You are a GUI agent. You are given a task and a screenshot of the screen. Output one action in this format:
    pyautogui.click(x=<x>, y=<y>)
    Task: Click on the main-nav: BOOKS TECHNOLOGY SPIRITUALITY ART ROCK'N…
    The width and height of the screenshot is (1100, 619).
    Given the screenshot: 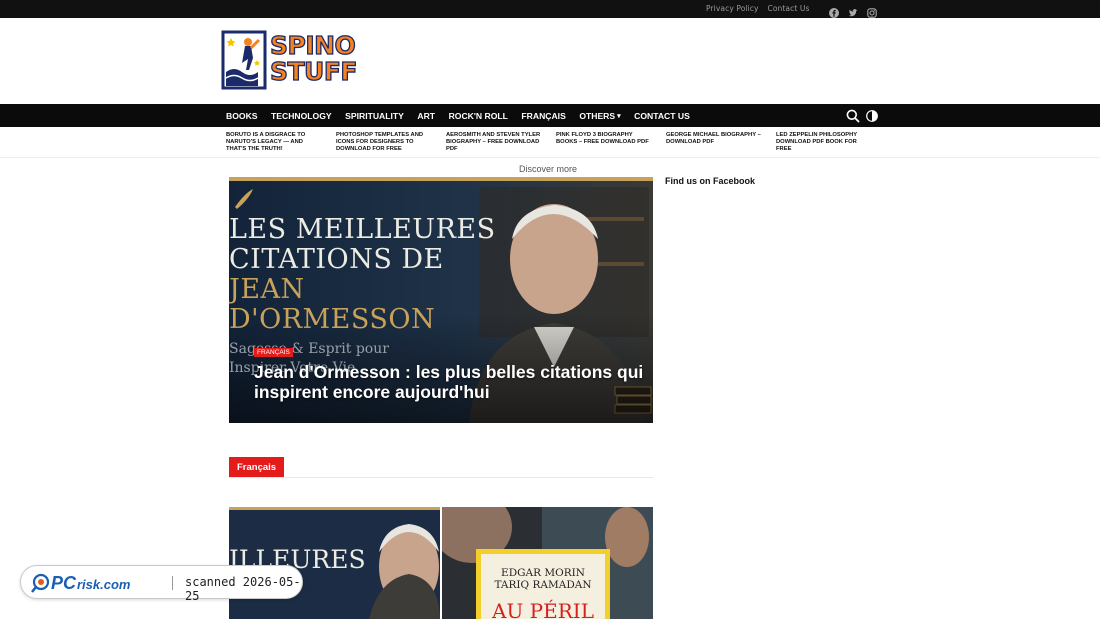 What is the action you would take?
    pyautogui.click(x=550, y=115)
    